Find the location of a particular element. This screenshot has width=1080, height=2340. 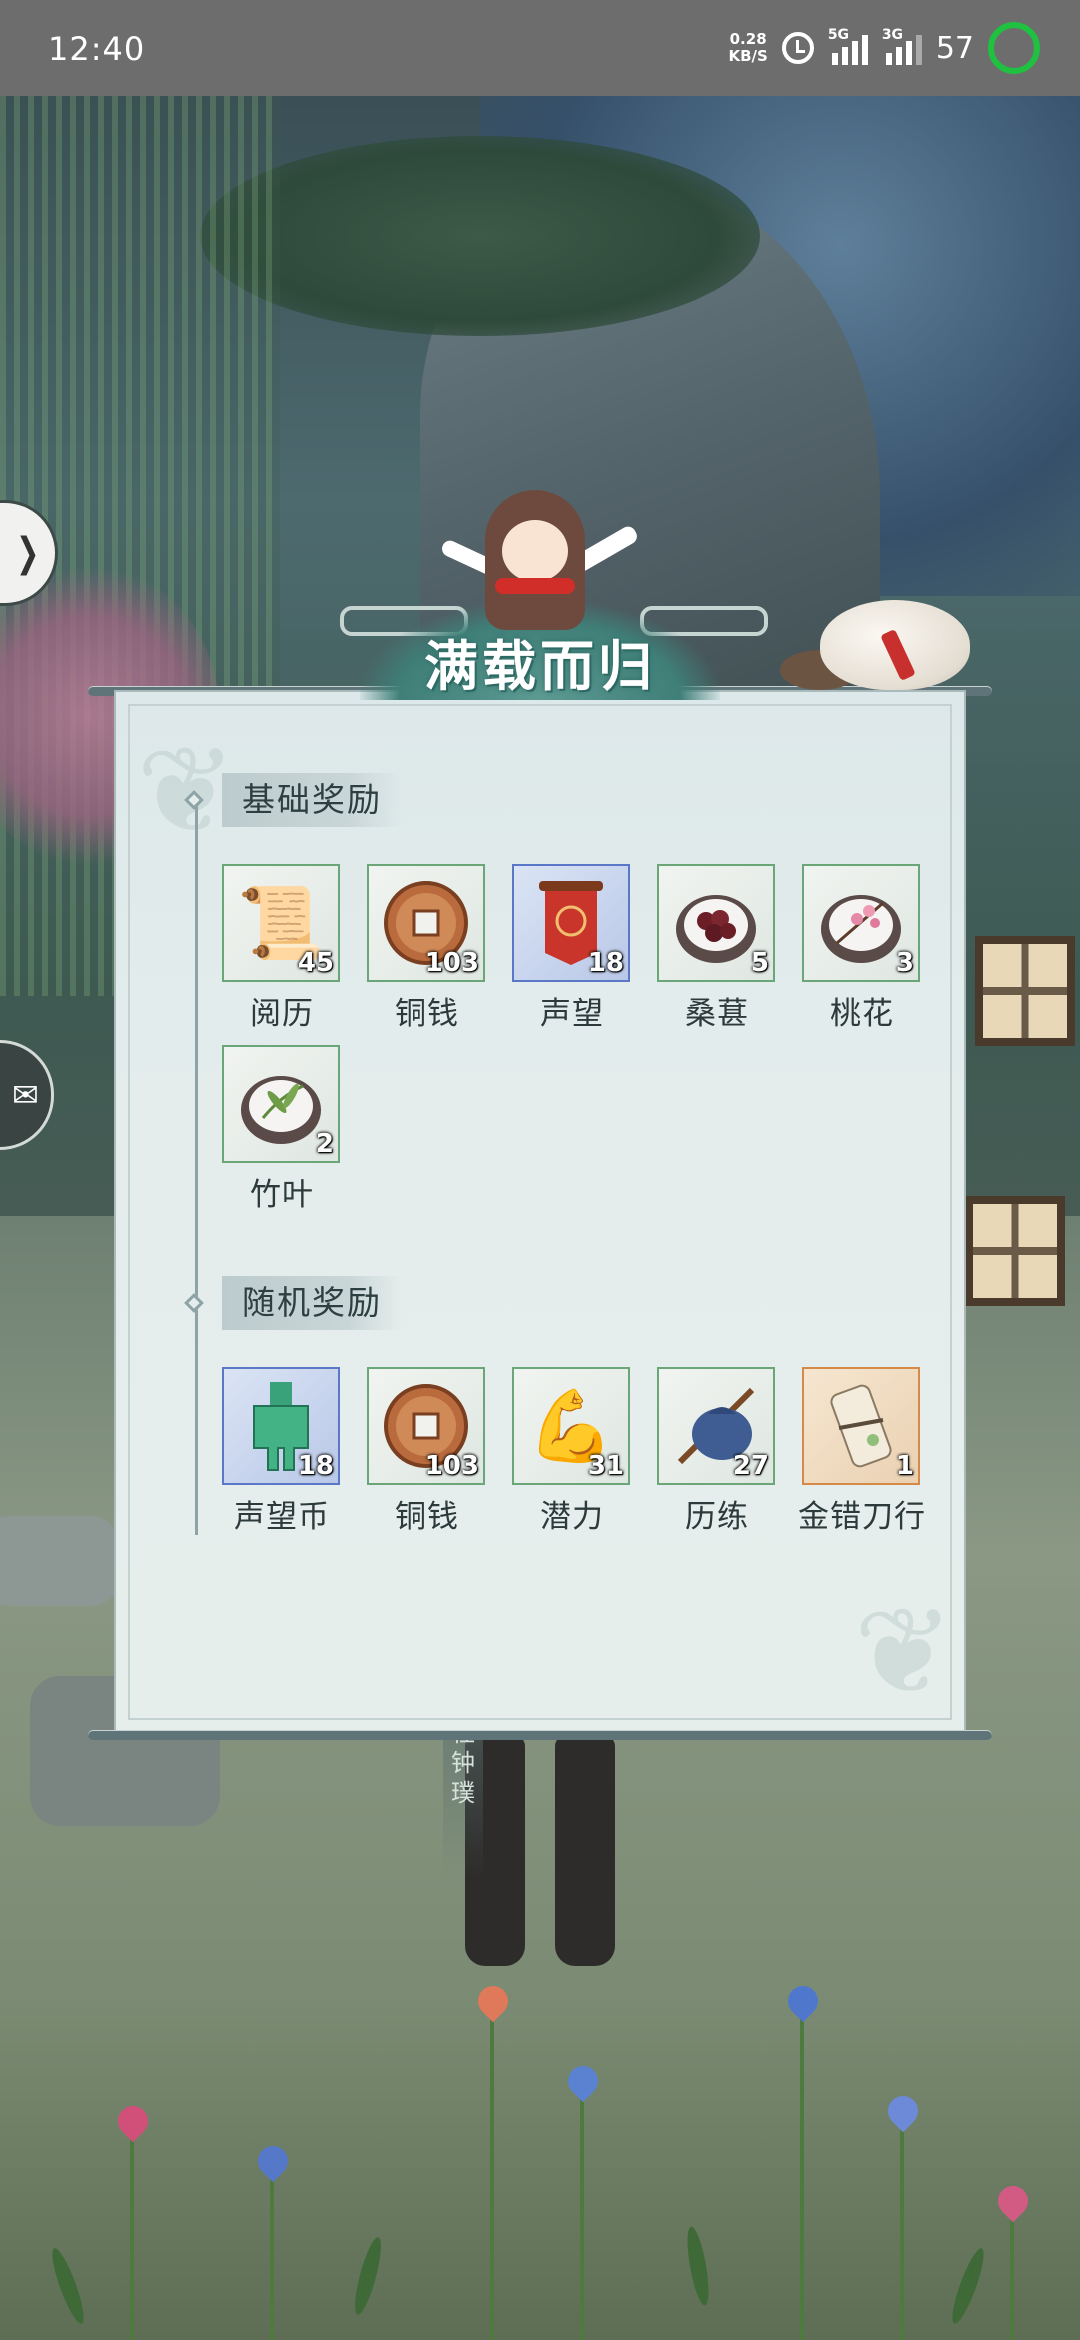

item-name: 桑葚 is located at coordinates (717, 1014).